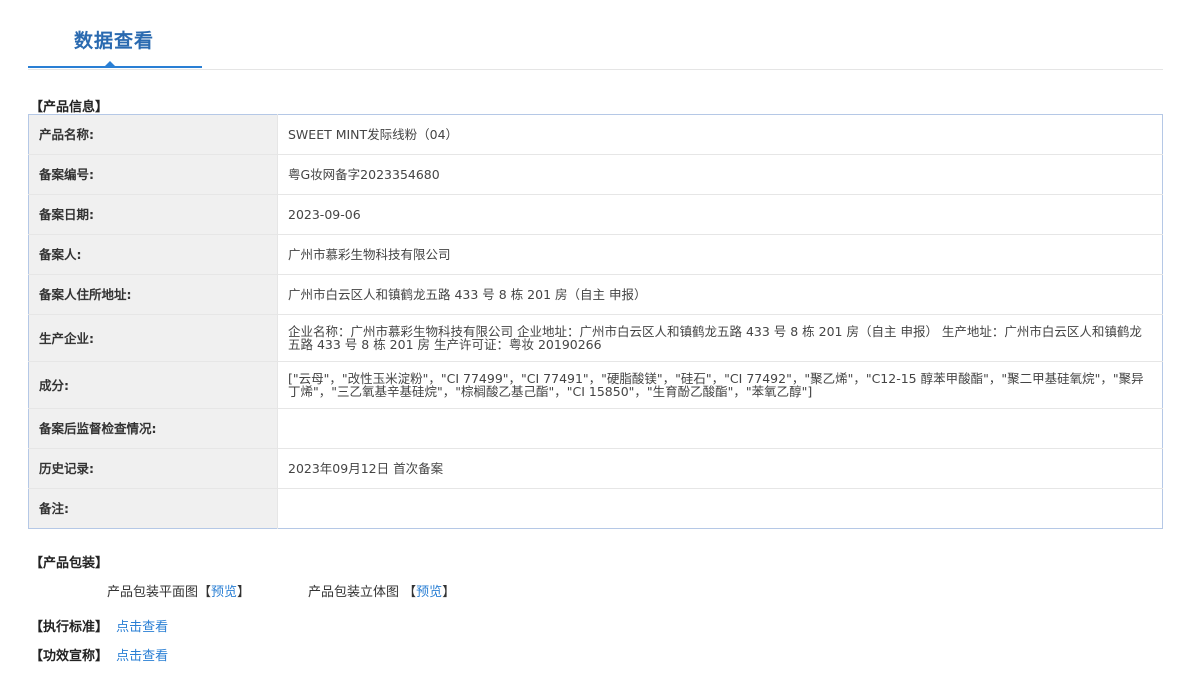  Describe the element at coordinates (69, 627) in the screenshot. I see `standard-label: 【执行标准】` at that location.